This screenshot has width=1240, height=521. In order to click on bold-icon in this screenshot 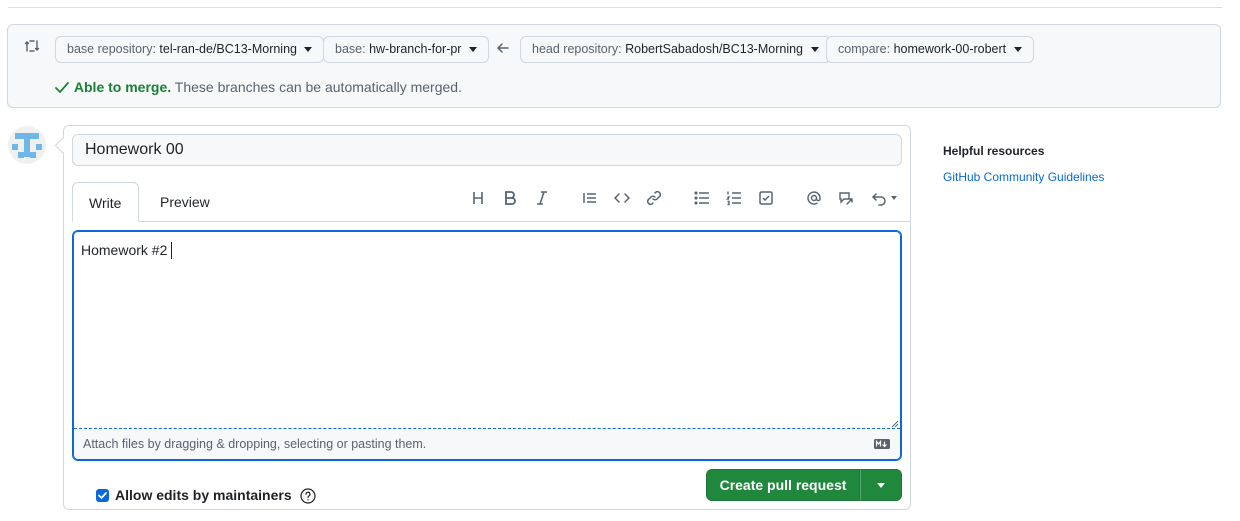, I will do `click(510, 199)`.